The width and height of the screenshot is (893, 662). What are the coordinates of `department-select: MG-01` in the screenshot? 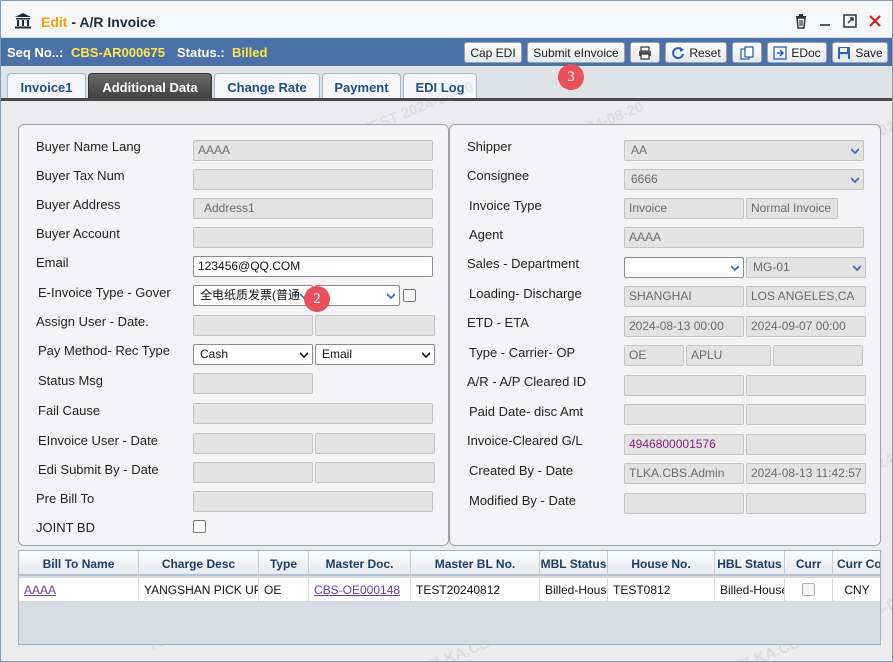 It's located at (806, 267).